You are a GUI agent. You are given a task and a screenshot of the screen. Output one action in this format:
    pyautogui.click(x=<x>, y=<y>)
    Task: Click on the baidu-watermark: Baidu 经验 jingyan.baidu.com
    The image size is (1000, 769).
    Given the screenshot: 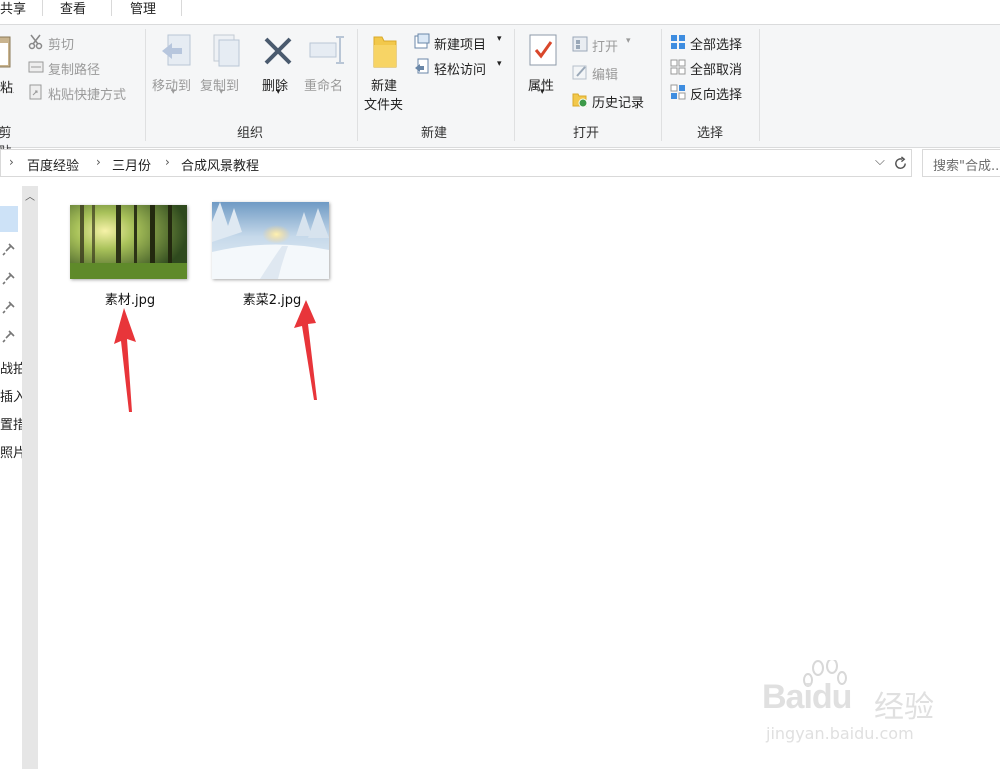 What is the action you would take?
    pyautogui.click(x=857, y=705)
    